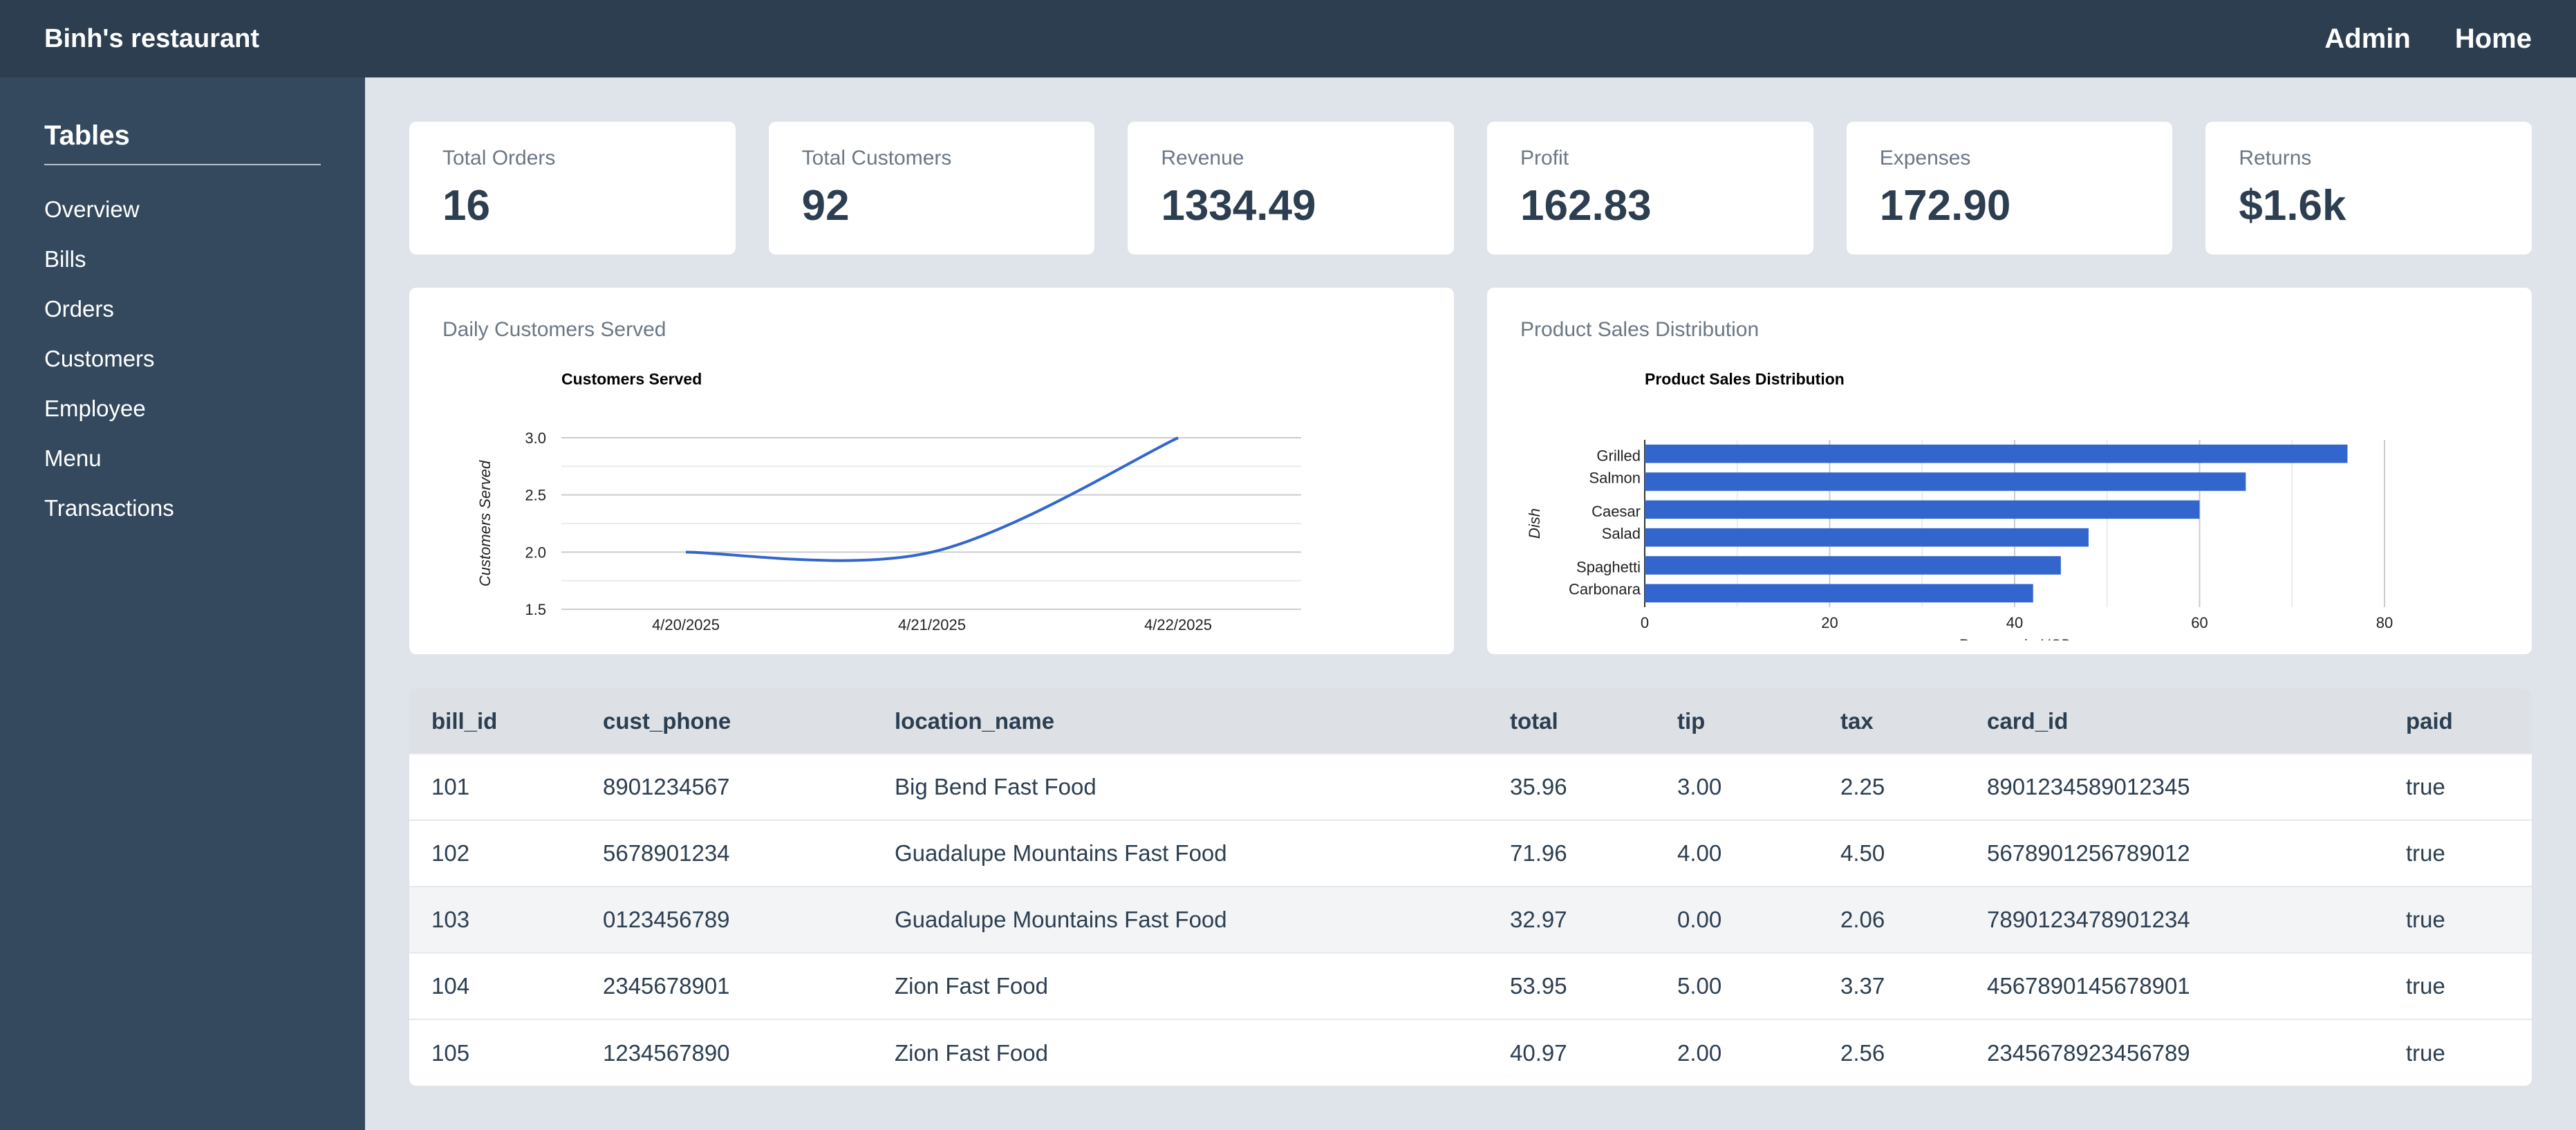  What do you see at coordinates (572, 188) in the screenshot?
I see `kpi-card-total-orders: Total Orders 16` at bounding box center [572, 188].